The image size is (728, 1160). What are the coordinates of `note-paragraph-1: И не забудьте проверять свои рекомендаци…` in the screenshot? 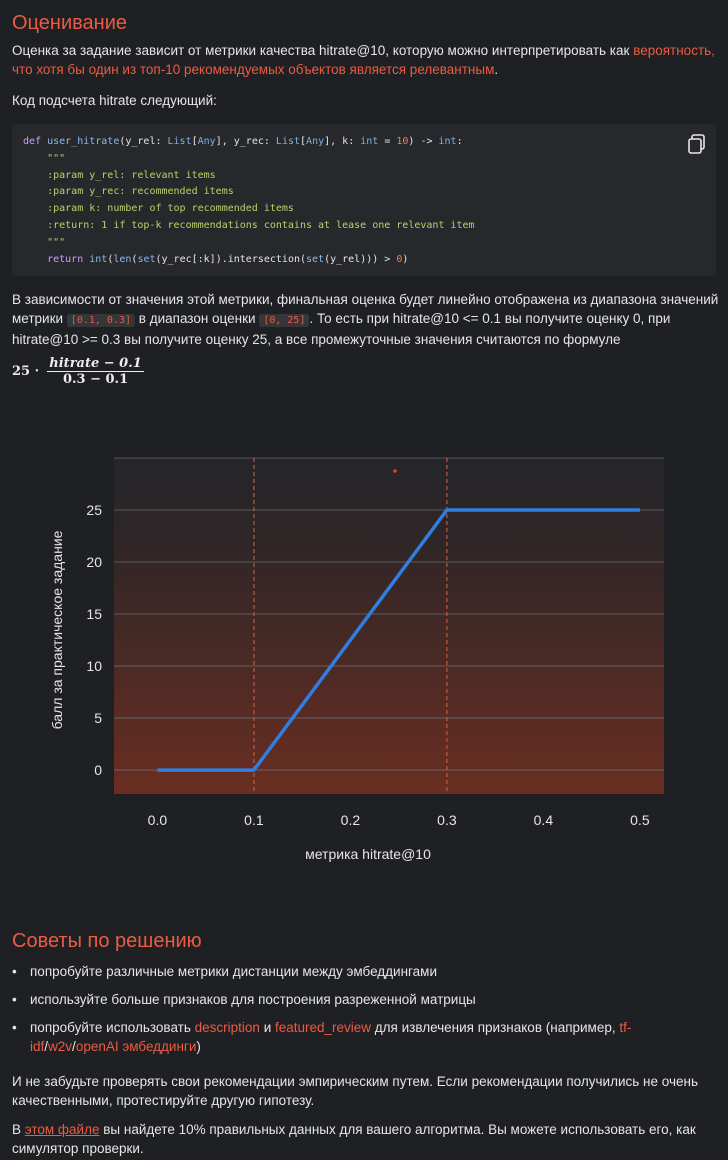 It's located at (355, 1091).